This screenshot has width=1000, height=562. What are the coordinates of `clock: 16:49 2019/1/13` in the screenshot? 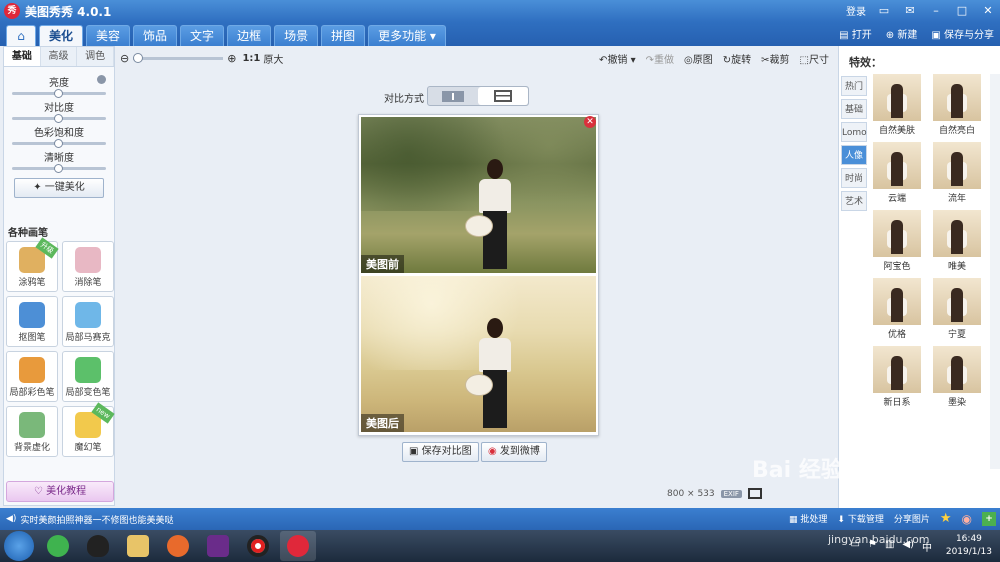 It's located at (969, 546).